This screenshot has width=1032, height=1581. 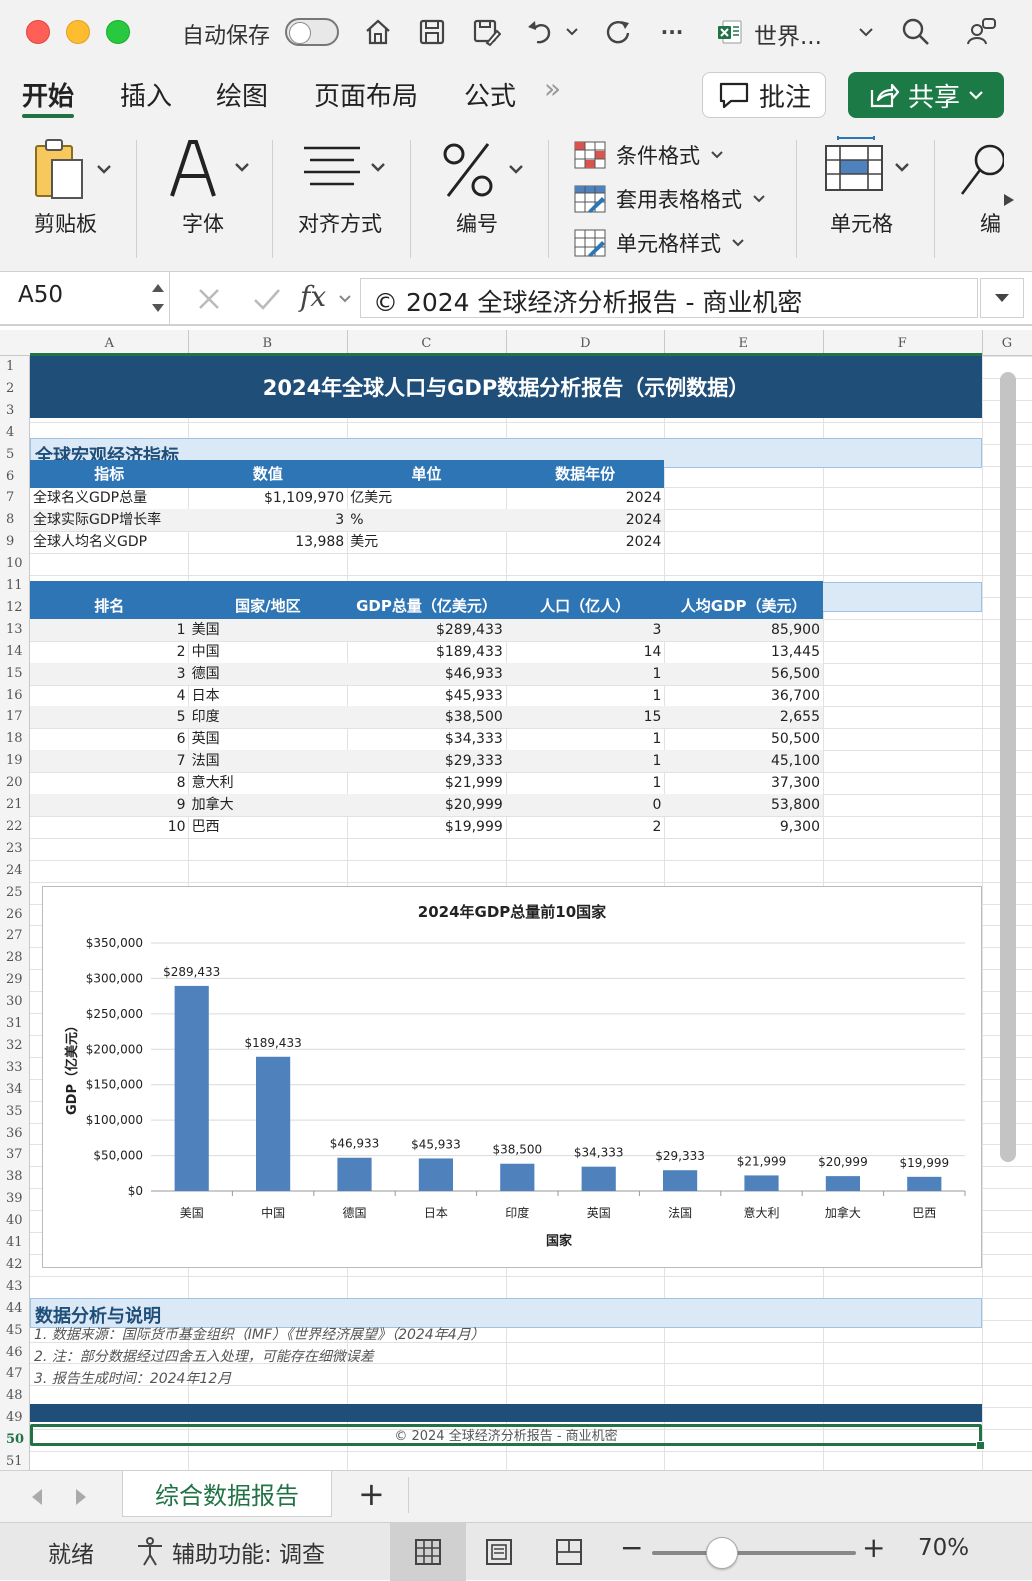 What do you see at coordinates (14, 1395) in the screenshot?
I see `row-header: 48` at bounding box center [14, 1395].